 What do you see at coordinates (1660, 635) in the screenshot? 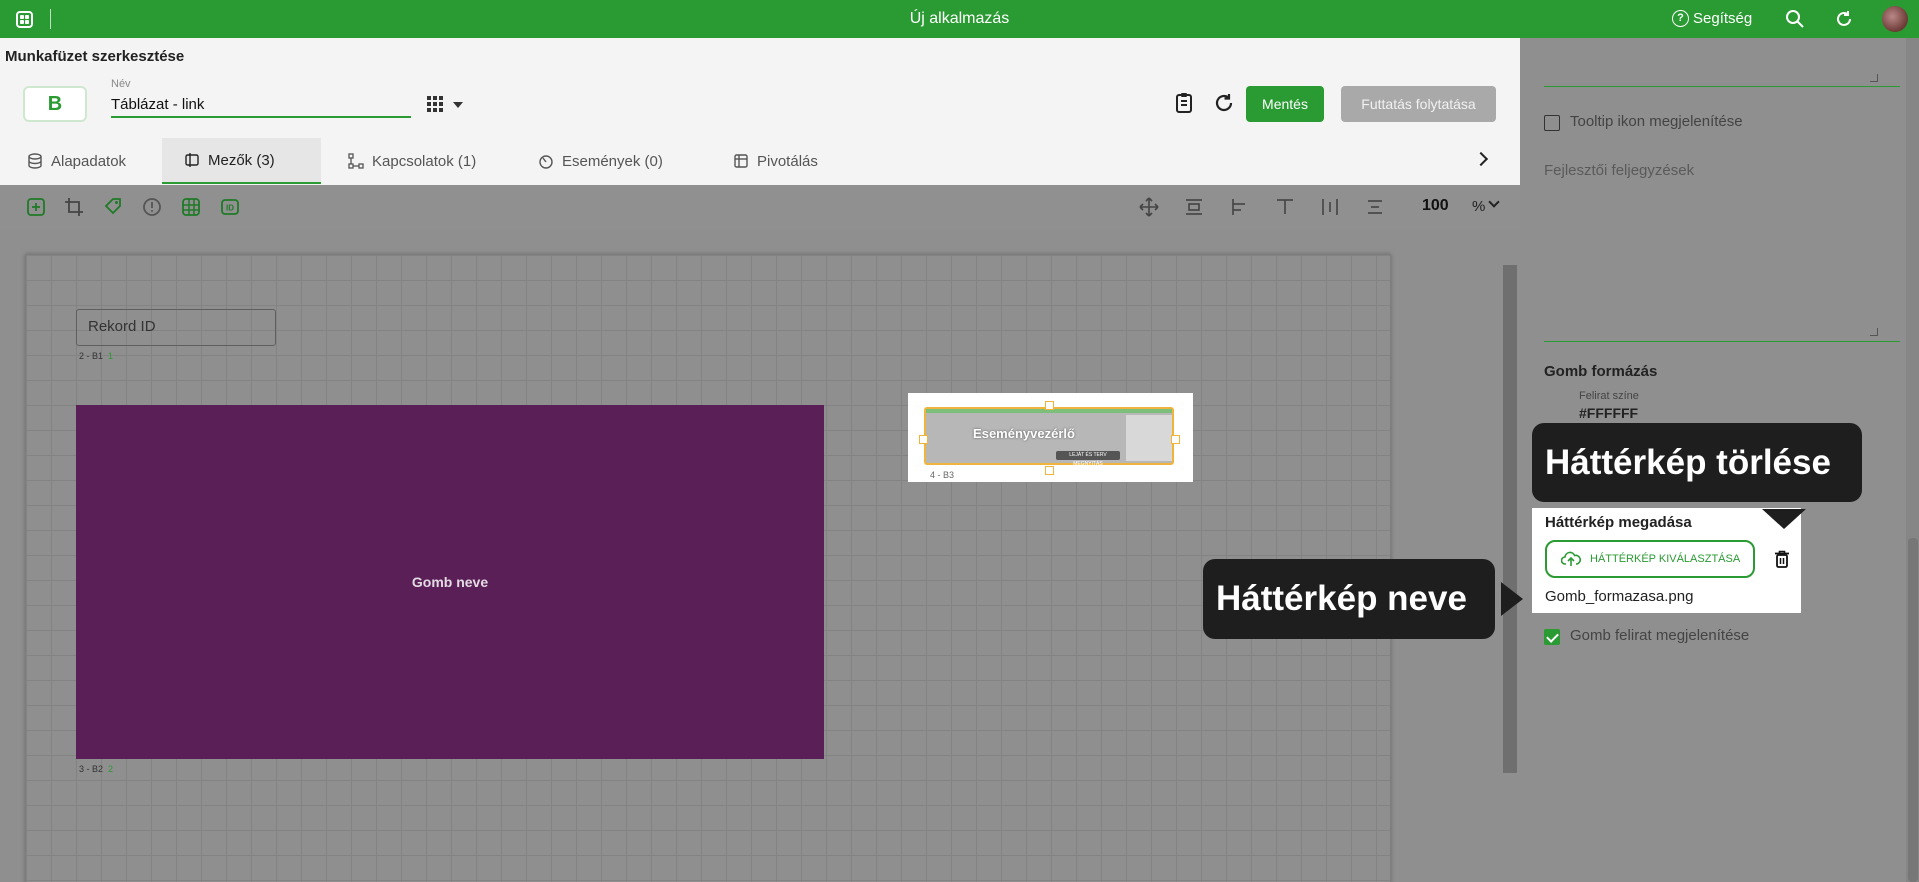
I see `show-caption-label: Gomb felirat megjelenítése` at bounding box center [1660, 635].